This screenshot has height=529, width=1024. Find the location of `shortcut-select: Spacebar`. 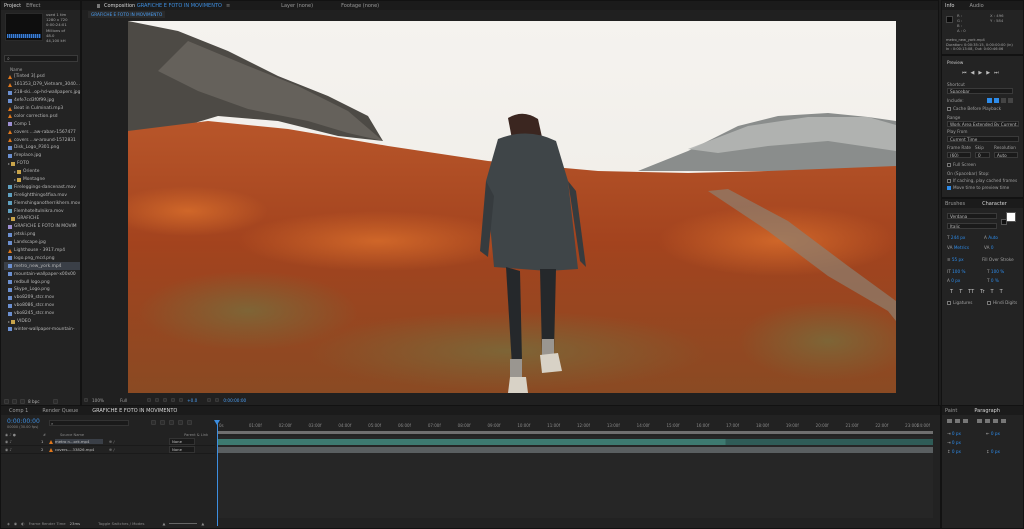

shortcut-select: Spacebar is located at coordinates (980, 91).